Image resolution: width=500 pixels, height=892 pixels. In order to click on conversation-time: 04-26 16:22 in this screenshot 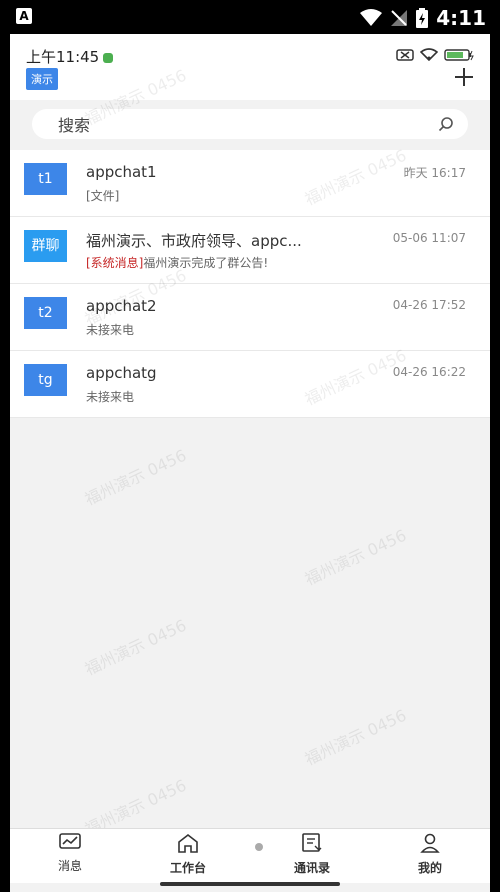, I will do `click(429, 372)`.